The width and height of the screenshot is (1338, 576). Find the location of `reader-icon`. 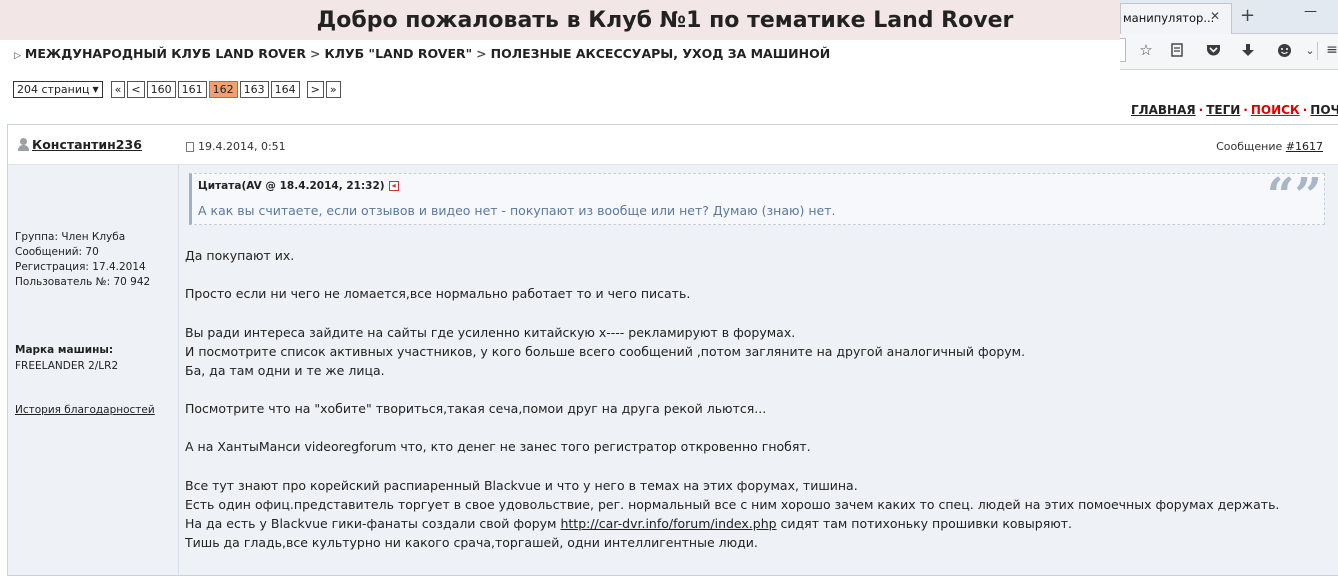

reader-icon is located at coordinates (1177, 50).